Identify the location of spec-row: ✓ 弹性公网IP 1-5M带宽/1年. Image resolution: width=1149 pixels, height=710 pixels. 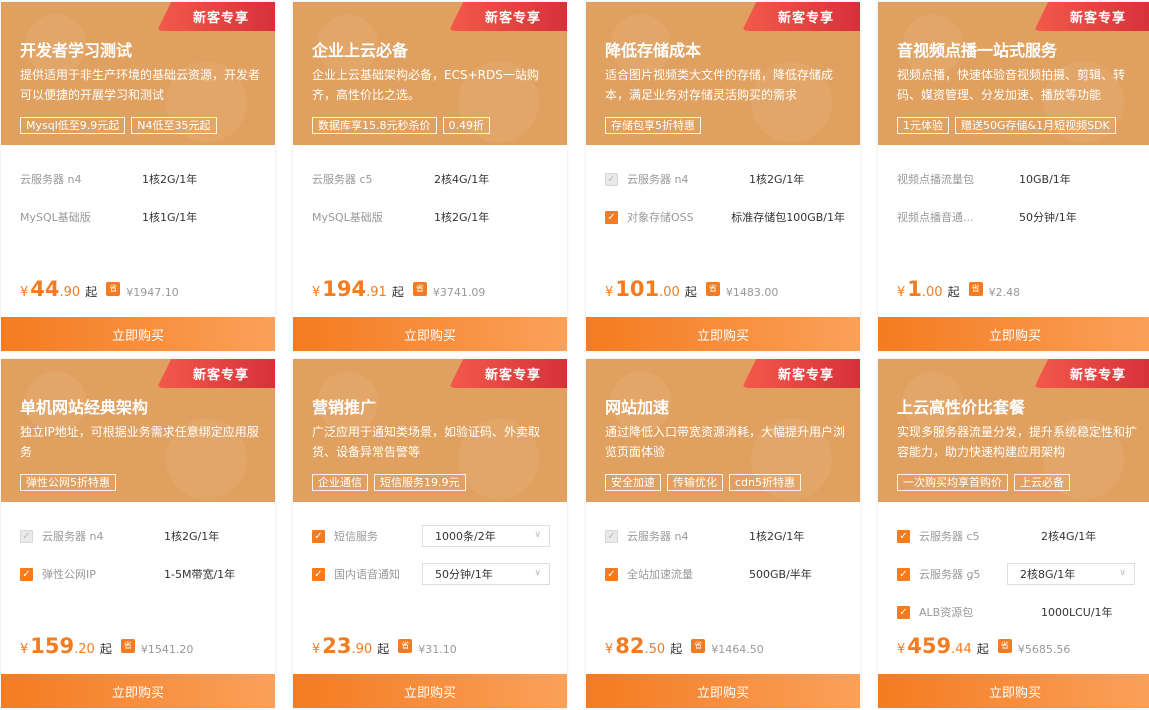
(140, 574).